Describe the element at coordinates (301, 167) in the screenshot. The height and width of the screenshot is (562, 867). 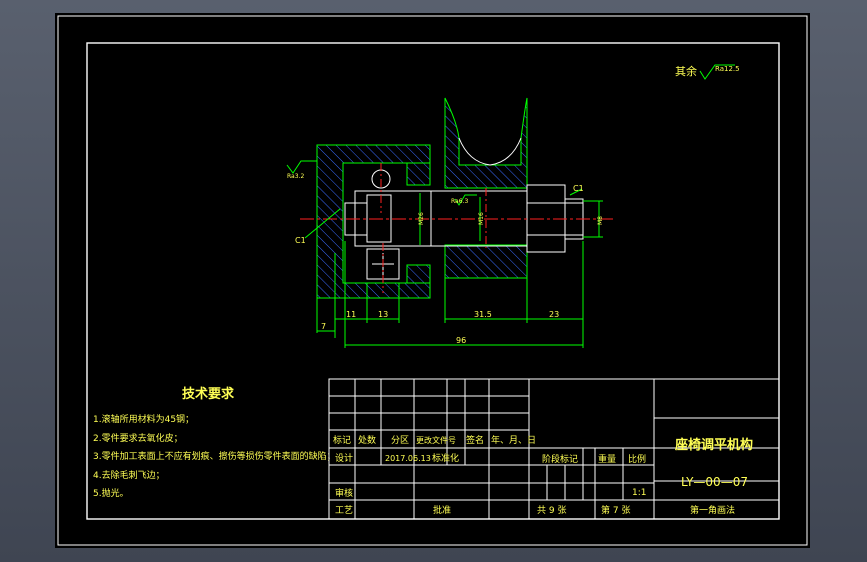
I see `roughness-marker-left` at that location.